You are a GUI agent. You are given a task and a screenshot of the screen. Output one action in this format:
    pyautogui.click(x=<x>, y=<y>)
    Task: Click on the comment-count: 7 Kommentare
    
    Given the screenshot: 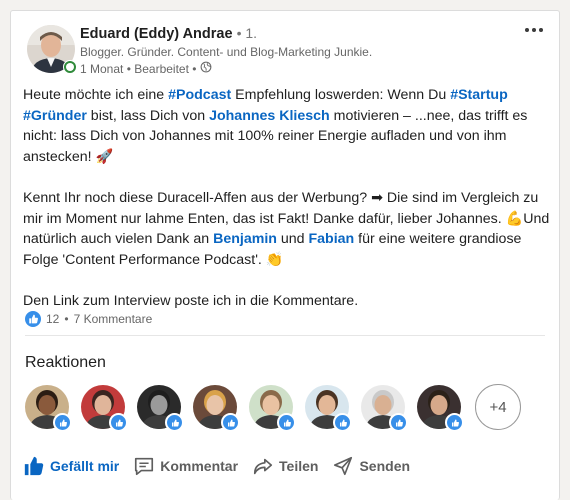 What is the action you would take?
    pyautogui.click(x=113, y=319)
    